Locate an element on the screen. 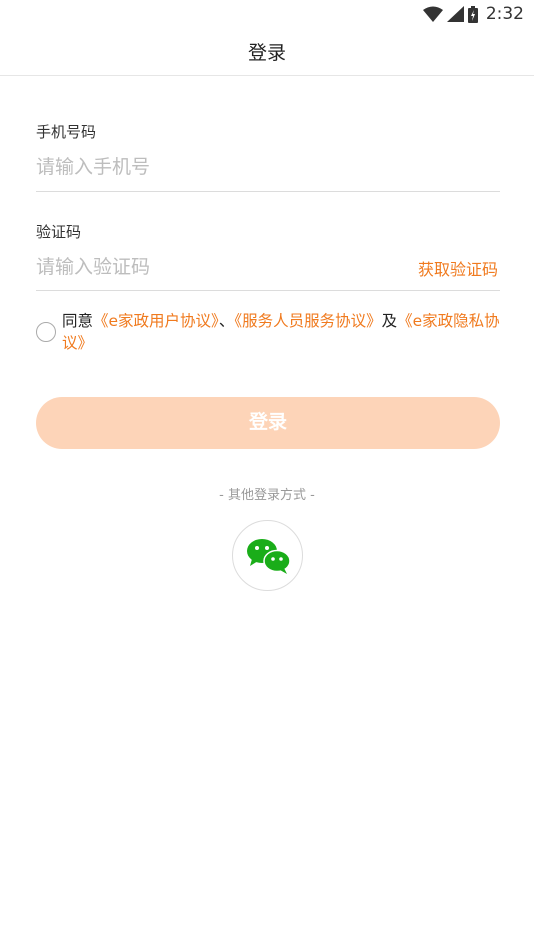 The height and width of the screenshot is (950, 534). page-title: 登录 is located at coordinates (266, 53).